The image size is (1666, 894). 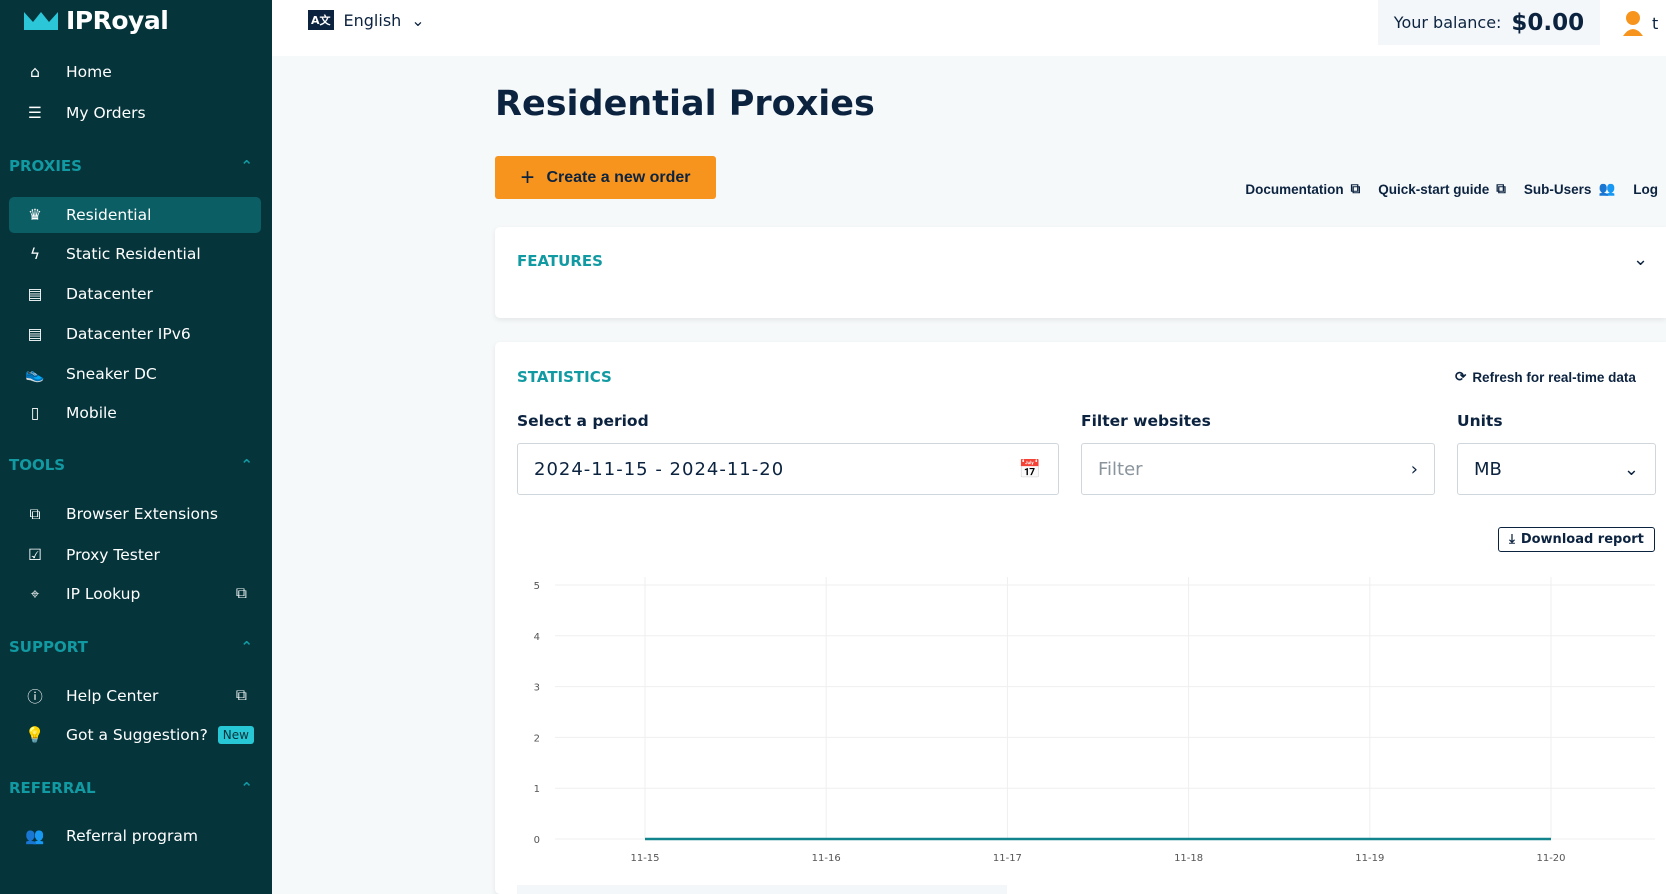 I want to click on refresh-icon: ⟳, so click(x=1461, y=376).